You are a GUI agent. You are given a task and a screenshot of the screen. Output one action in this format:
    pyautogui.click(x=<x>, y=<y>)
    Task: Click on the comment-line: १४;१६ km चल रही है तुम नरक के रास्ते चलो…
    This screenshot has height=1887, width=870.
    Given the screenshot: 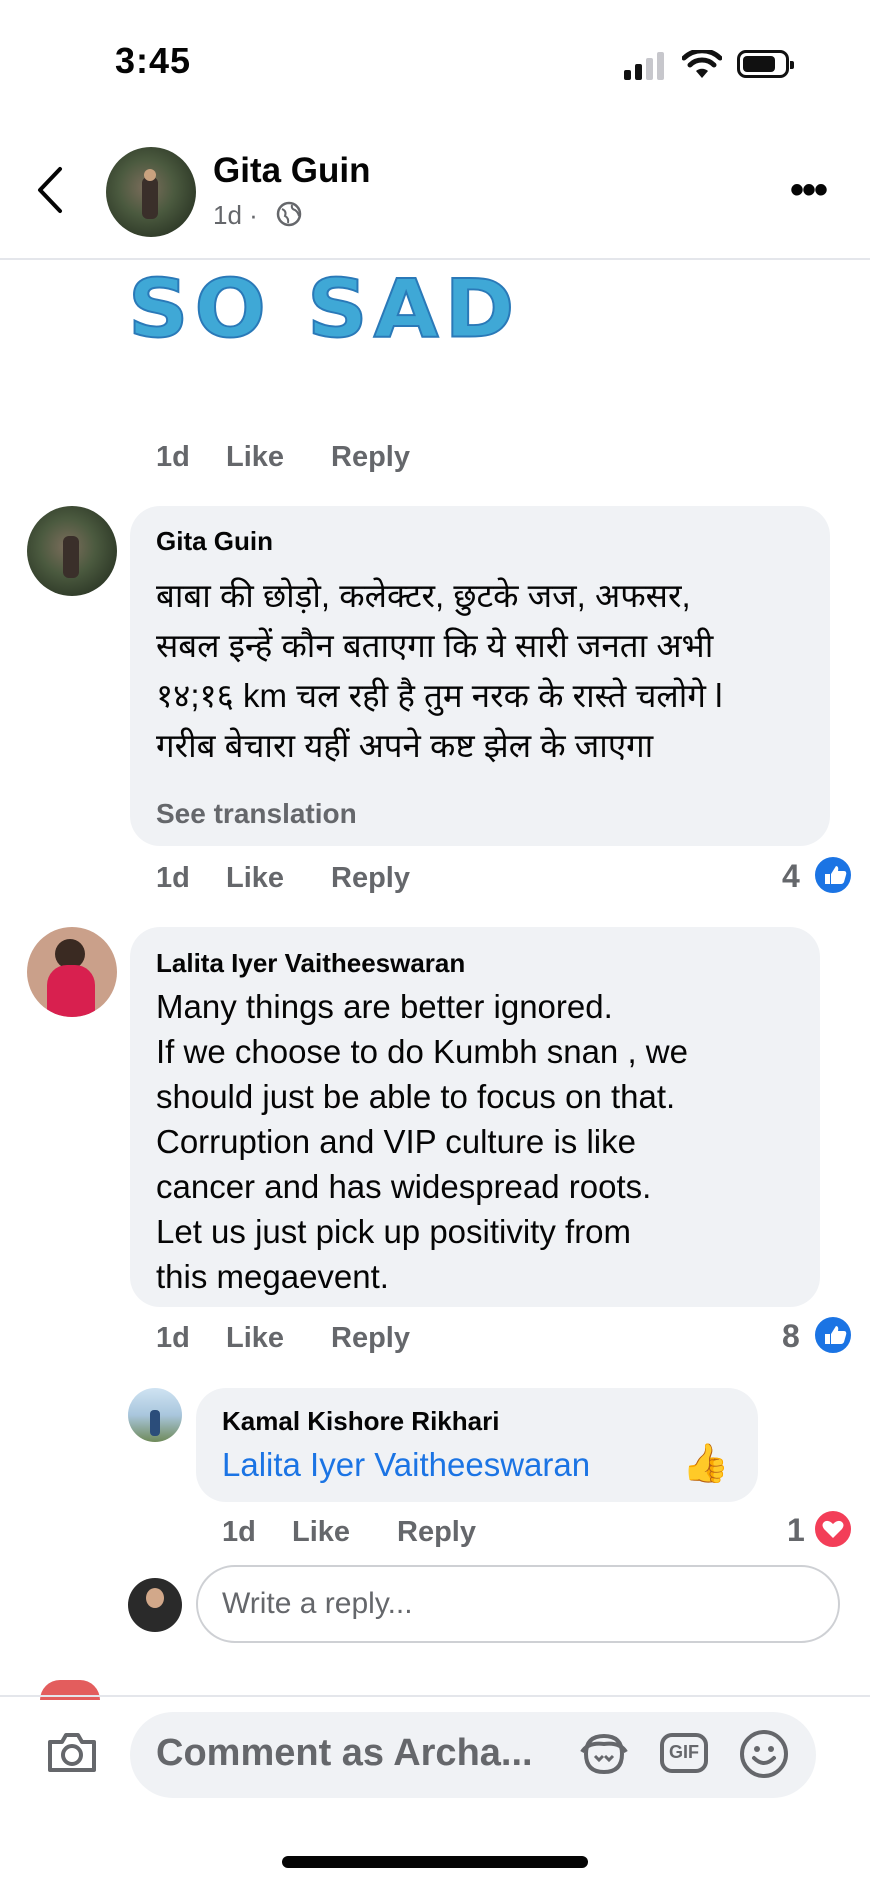 What is the action you would take?
    pyautogui.click(x=439, y=695)
    